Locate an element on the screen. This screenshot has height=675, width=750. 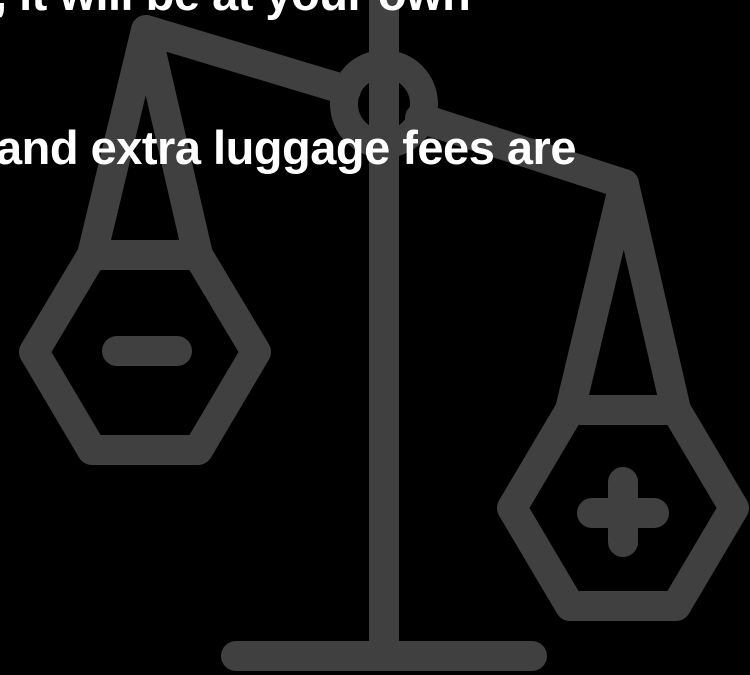
scale-beam-left is located at coordinates (246, 60).